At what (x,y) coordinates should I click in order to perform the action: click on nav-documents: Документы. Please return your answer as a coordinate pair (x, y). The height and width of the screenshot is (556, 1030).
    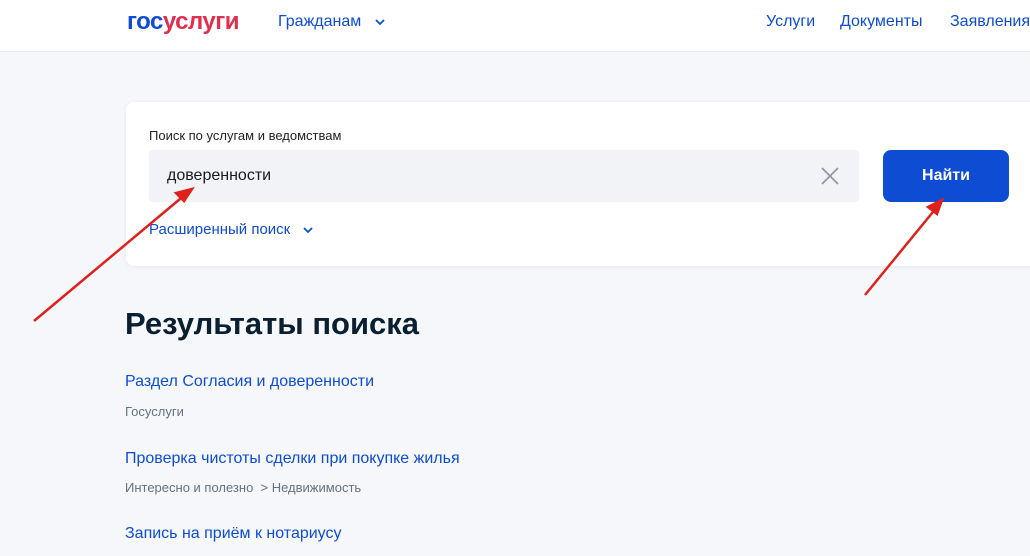
    Looking at the image, I should click on (881, 22).